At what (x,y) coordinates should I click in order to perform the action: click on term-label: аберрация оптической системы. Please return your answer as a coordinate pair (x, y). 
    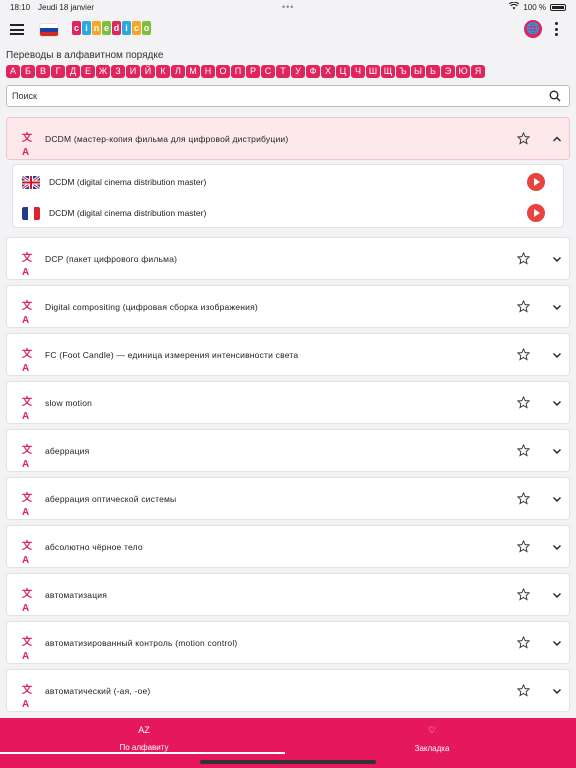
    Looking at the image, I should click on (111, 498).